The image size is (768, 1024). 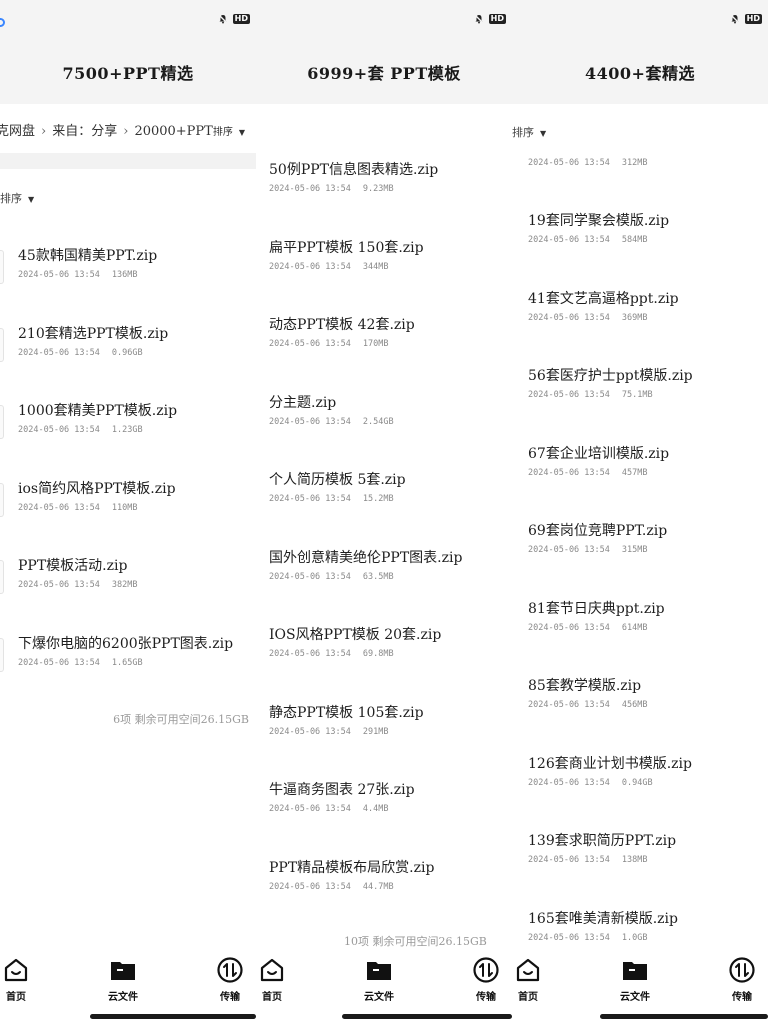 What do you see at coordinates (122, 129) in the screenshot?
I see `breadcrumb: 克网盘 › 来自：分享 › 20000+PPT排序 ▼` at bounding box center [122, 129].